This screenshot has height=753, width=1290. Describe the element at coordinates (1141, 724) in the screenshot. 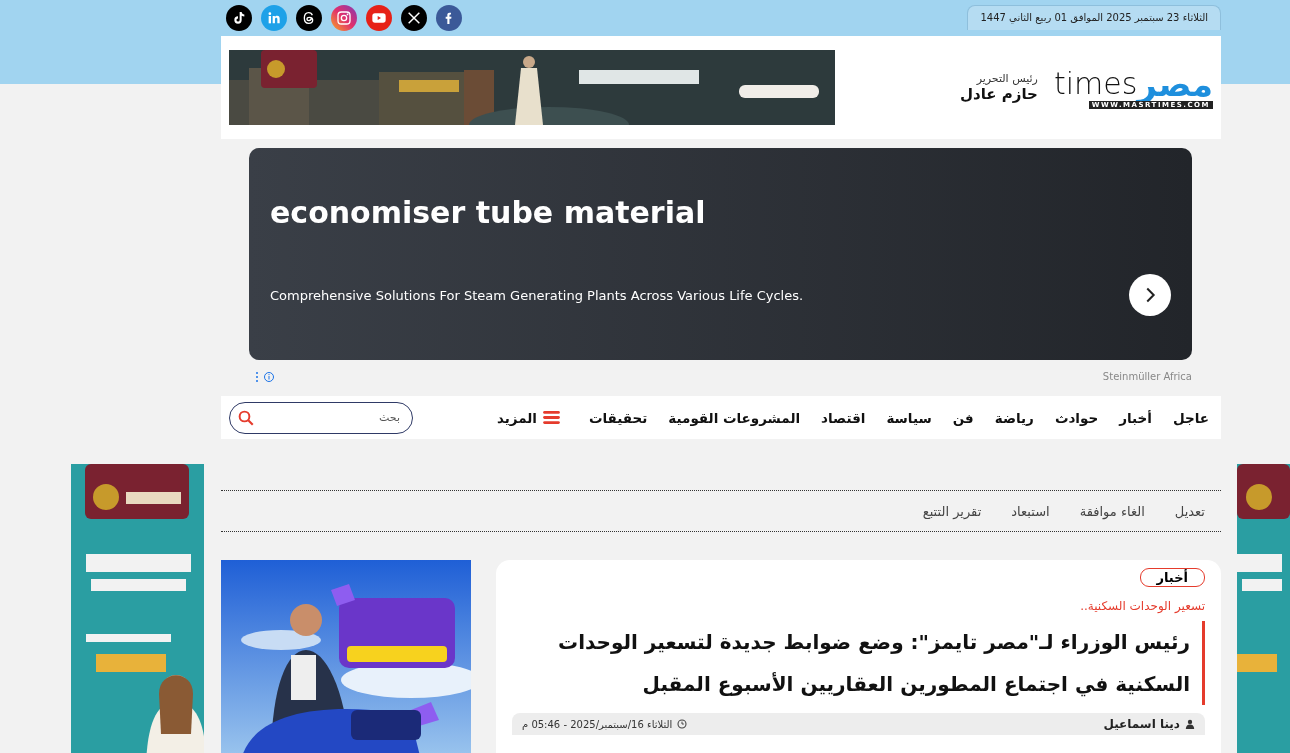

I see `author-name: دينا اسماعيل` at that location.